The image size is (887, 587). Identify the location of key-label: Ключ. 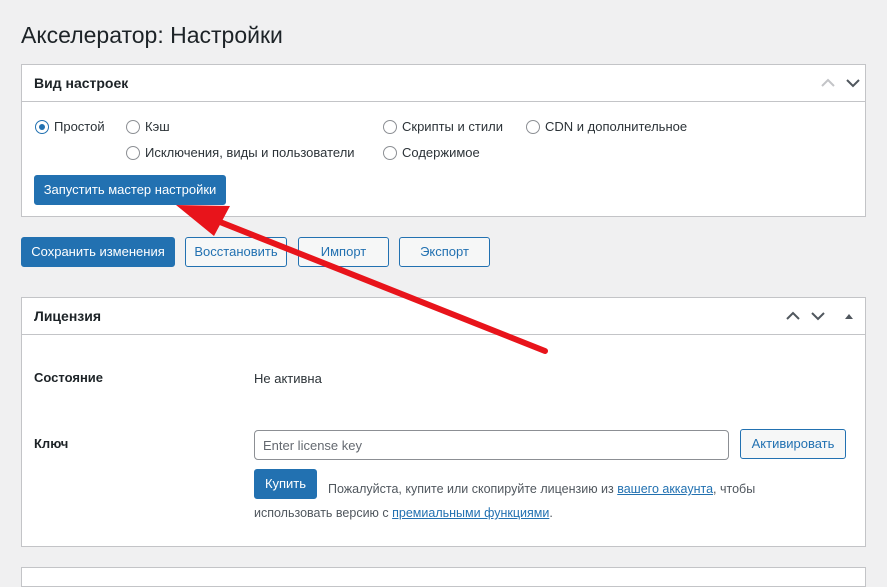
(51, 443).